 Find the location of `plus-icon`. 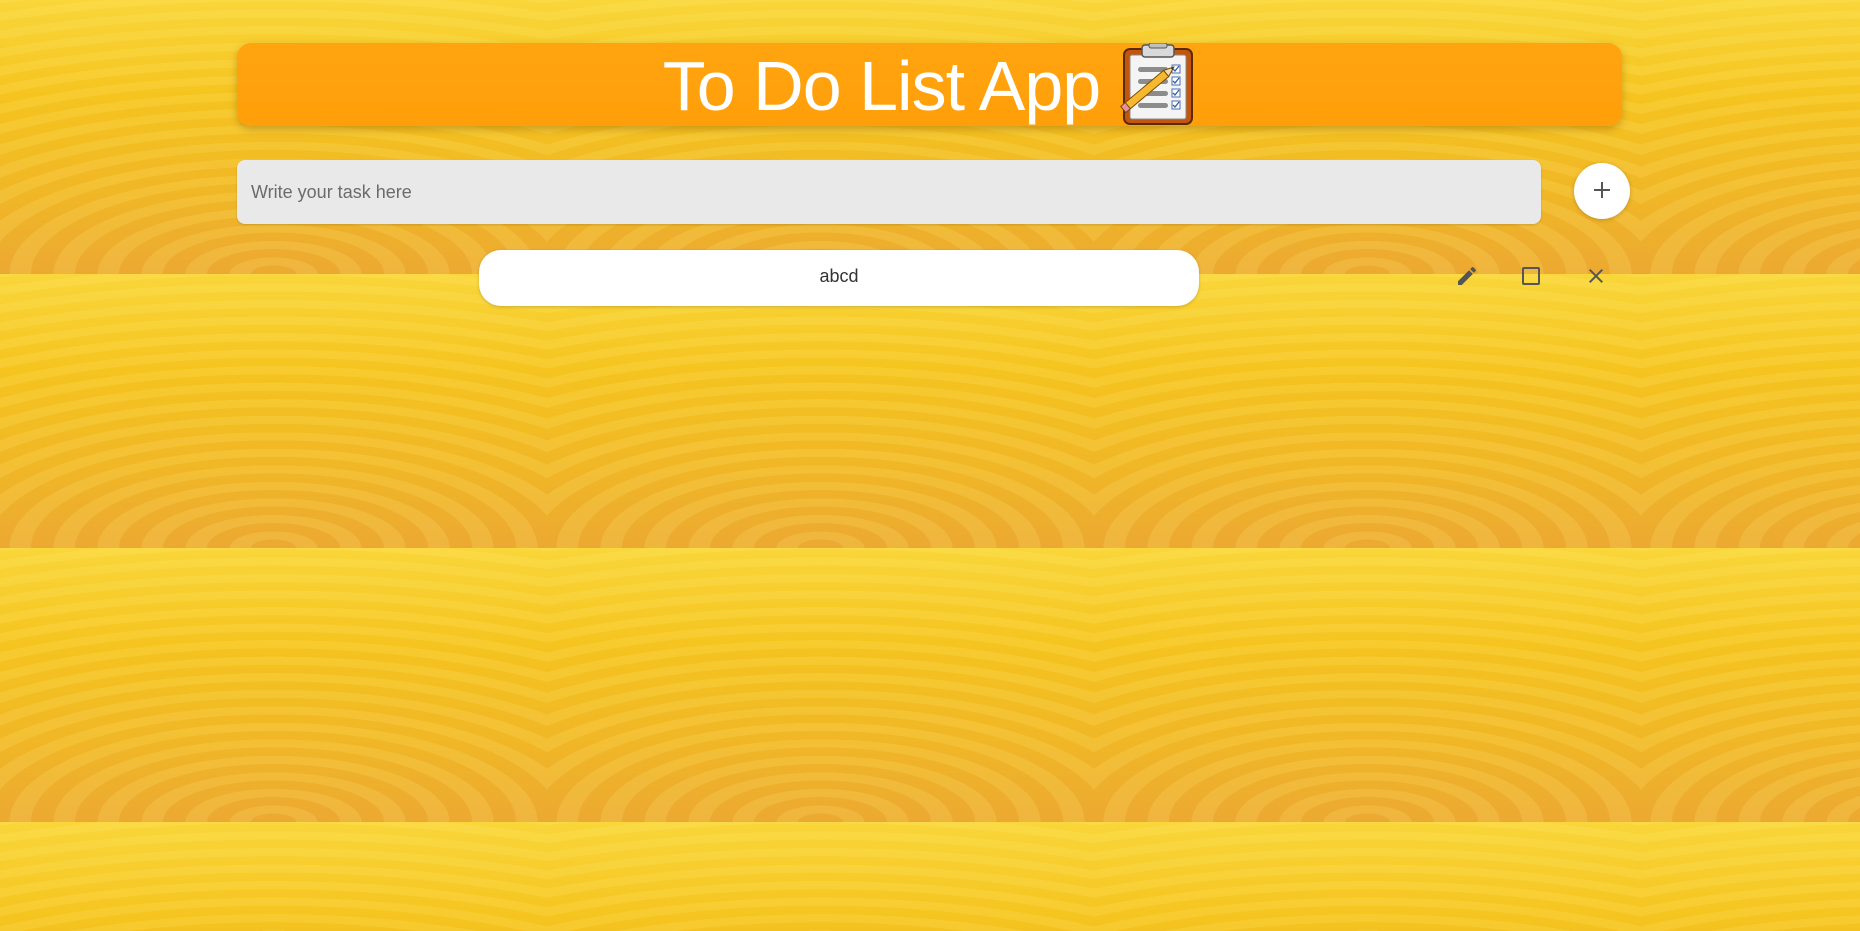

plus-icon is located at coordinates (1602, 191).